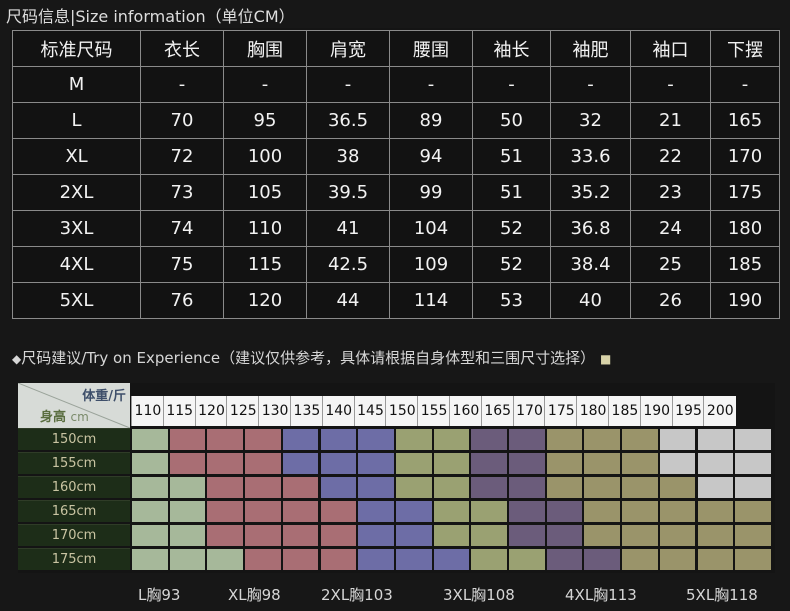 This screenshot has width=790, height=611. Describe the element at coordinates (348, 192) in the screenshot. I see `measurement-cell: 39.5` at that location.